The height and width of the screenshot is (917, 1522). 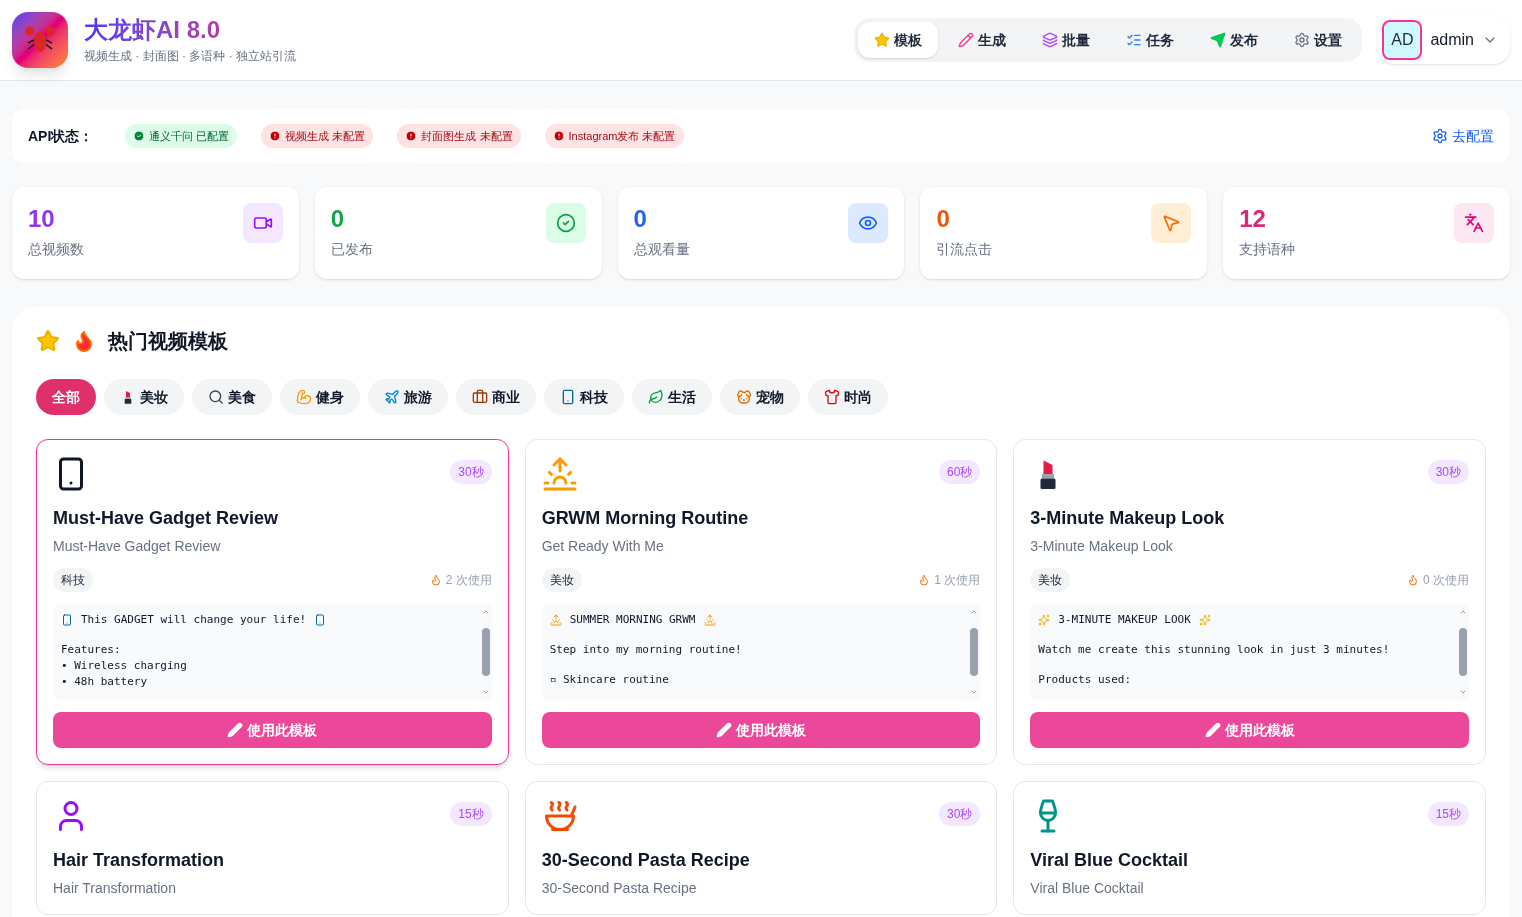 I want to click on status-pill: 视频生成 未配置, so click(x=317, y=136).